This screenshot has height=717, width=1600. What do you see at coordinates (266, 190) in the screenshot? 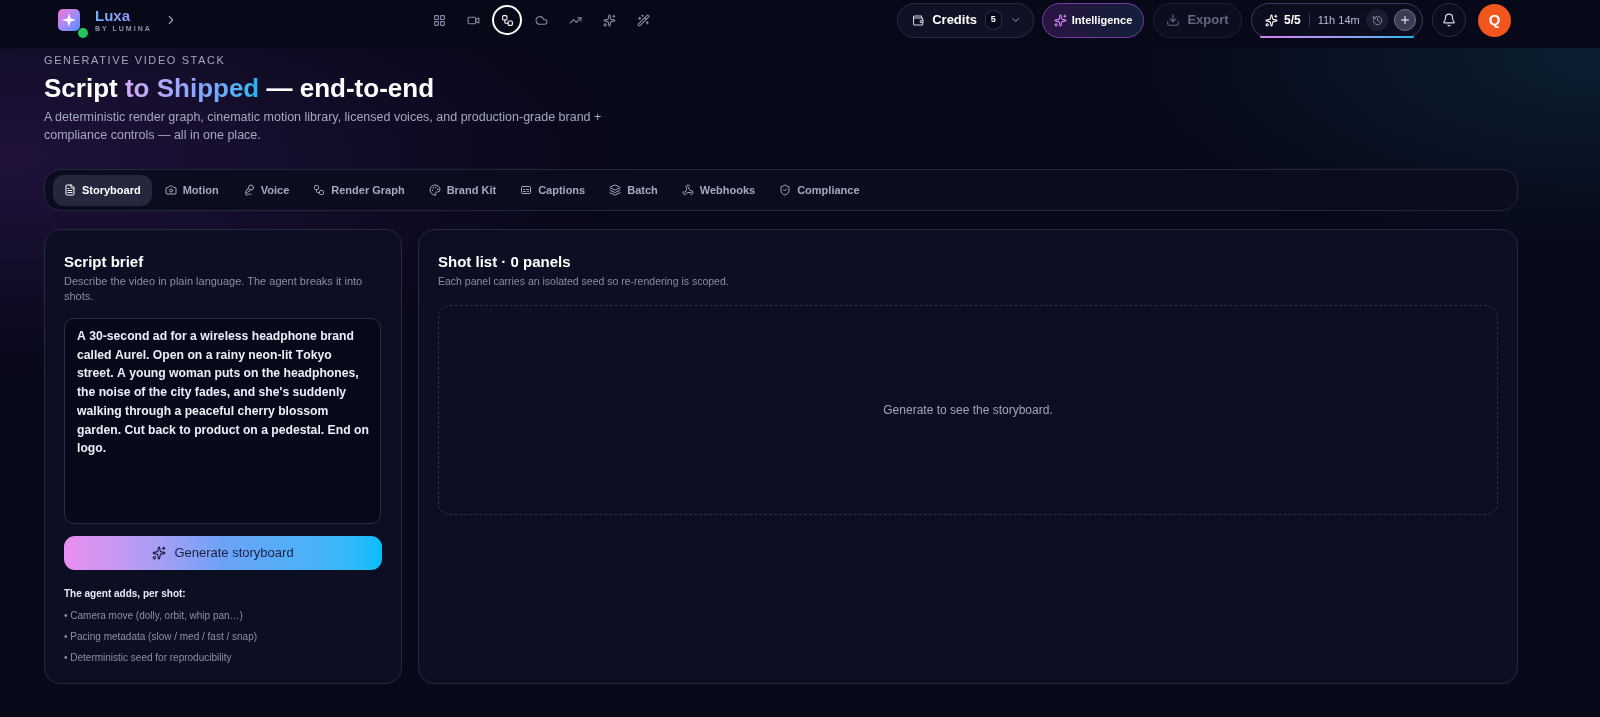
I see `tab: Voice` at bounding box center [266, 190].